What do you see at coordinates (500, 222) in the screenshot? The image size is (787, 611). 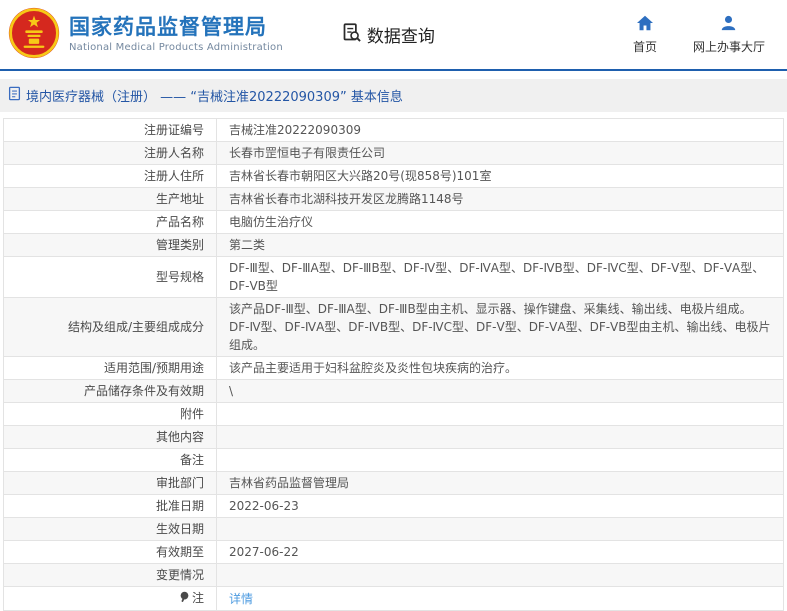 I see `row-value: 电脑仿生治疗仪` at bounding box center [500, 222].